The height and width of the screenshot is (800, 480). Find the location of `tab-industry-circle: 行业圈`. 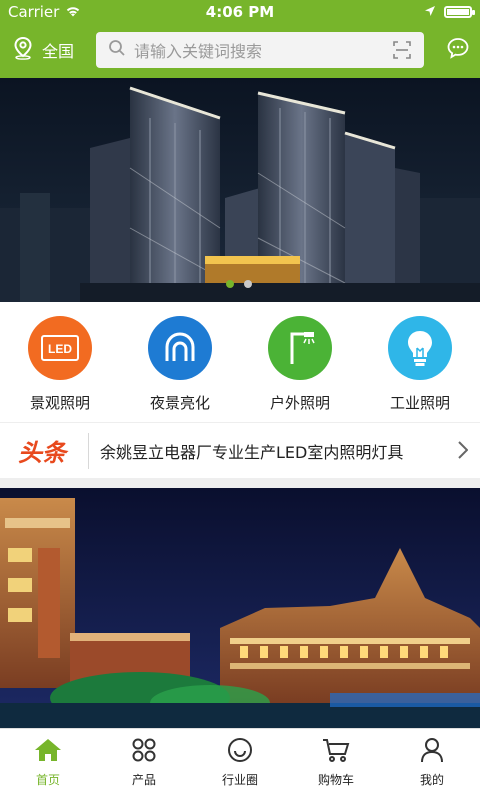

tab-industry-circle: 行业圈 is located at coordinates (240, 764).